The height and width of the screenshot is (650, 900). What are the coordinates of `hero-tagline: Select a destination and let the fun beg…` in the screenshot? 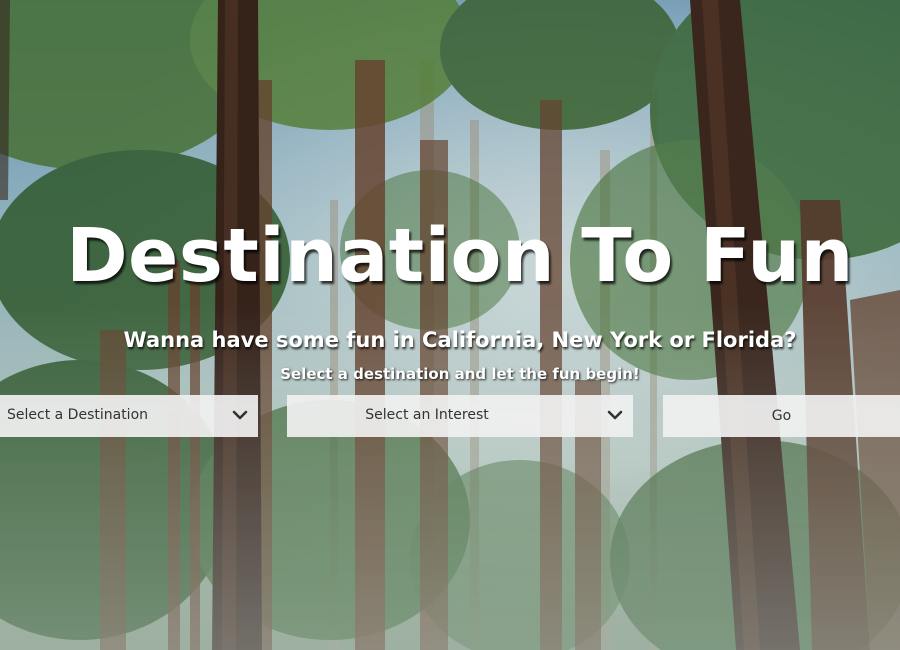 It's located at (460, 374).